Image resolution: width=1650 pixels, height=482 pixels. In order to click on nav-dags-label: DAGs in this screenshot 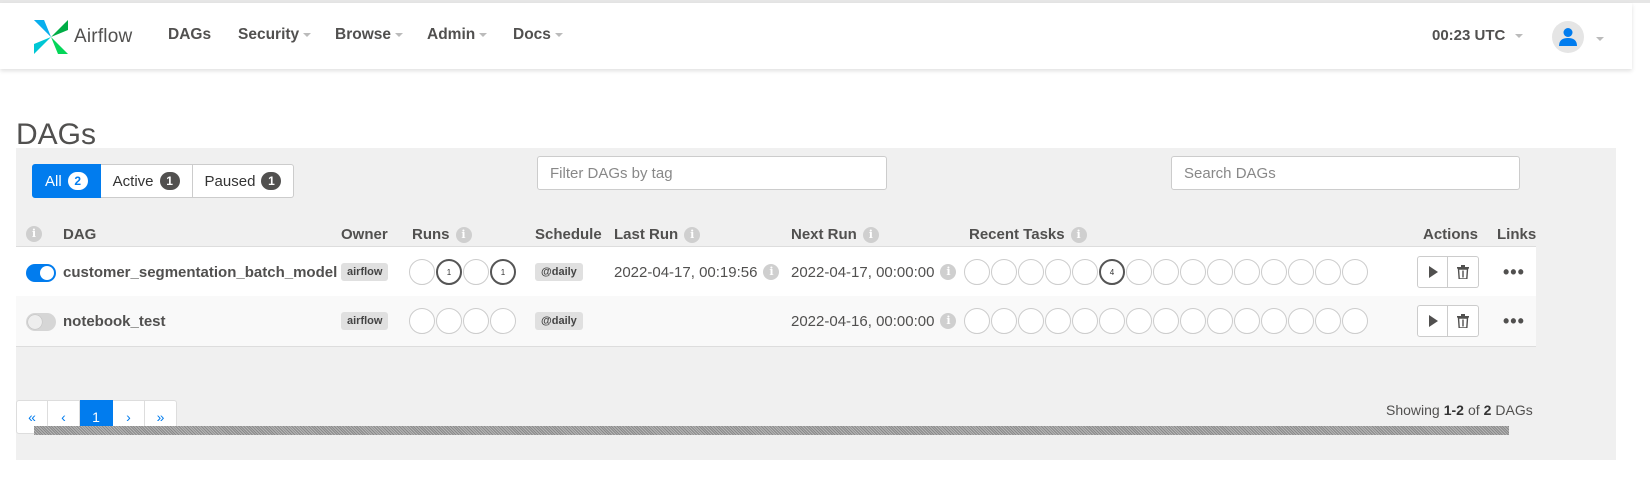, I will do `click(190, 34)`.